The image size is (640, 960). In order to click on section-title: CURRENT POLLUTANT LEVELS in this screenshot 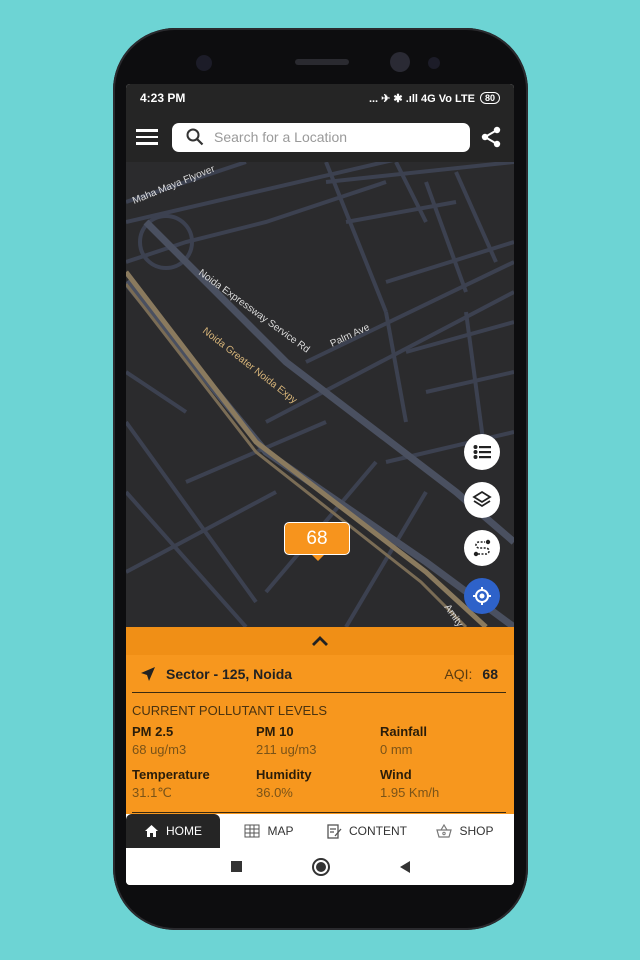, I will do `click(230, 710)`.